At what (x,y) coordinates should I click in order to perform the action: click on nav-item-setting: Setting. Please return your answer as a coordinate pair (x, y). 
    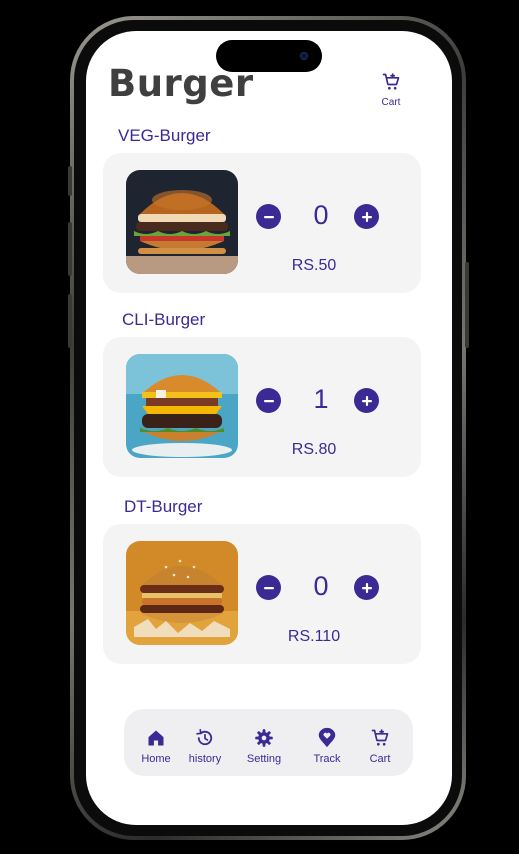
    Looking at the image, I should click on (264, 746).